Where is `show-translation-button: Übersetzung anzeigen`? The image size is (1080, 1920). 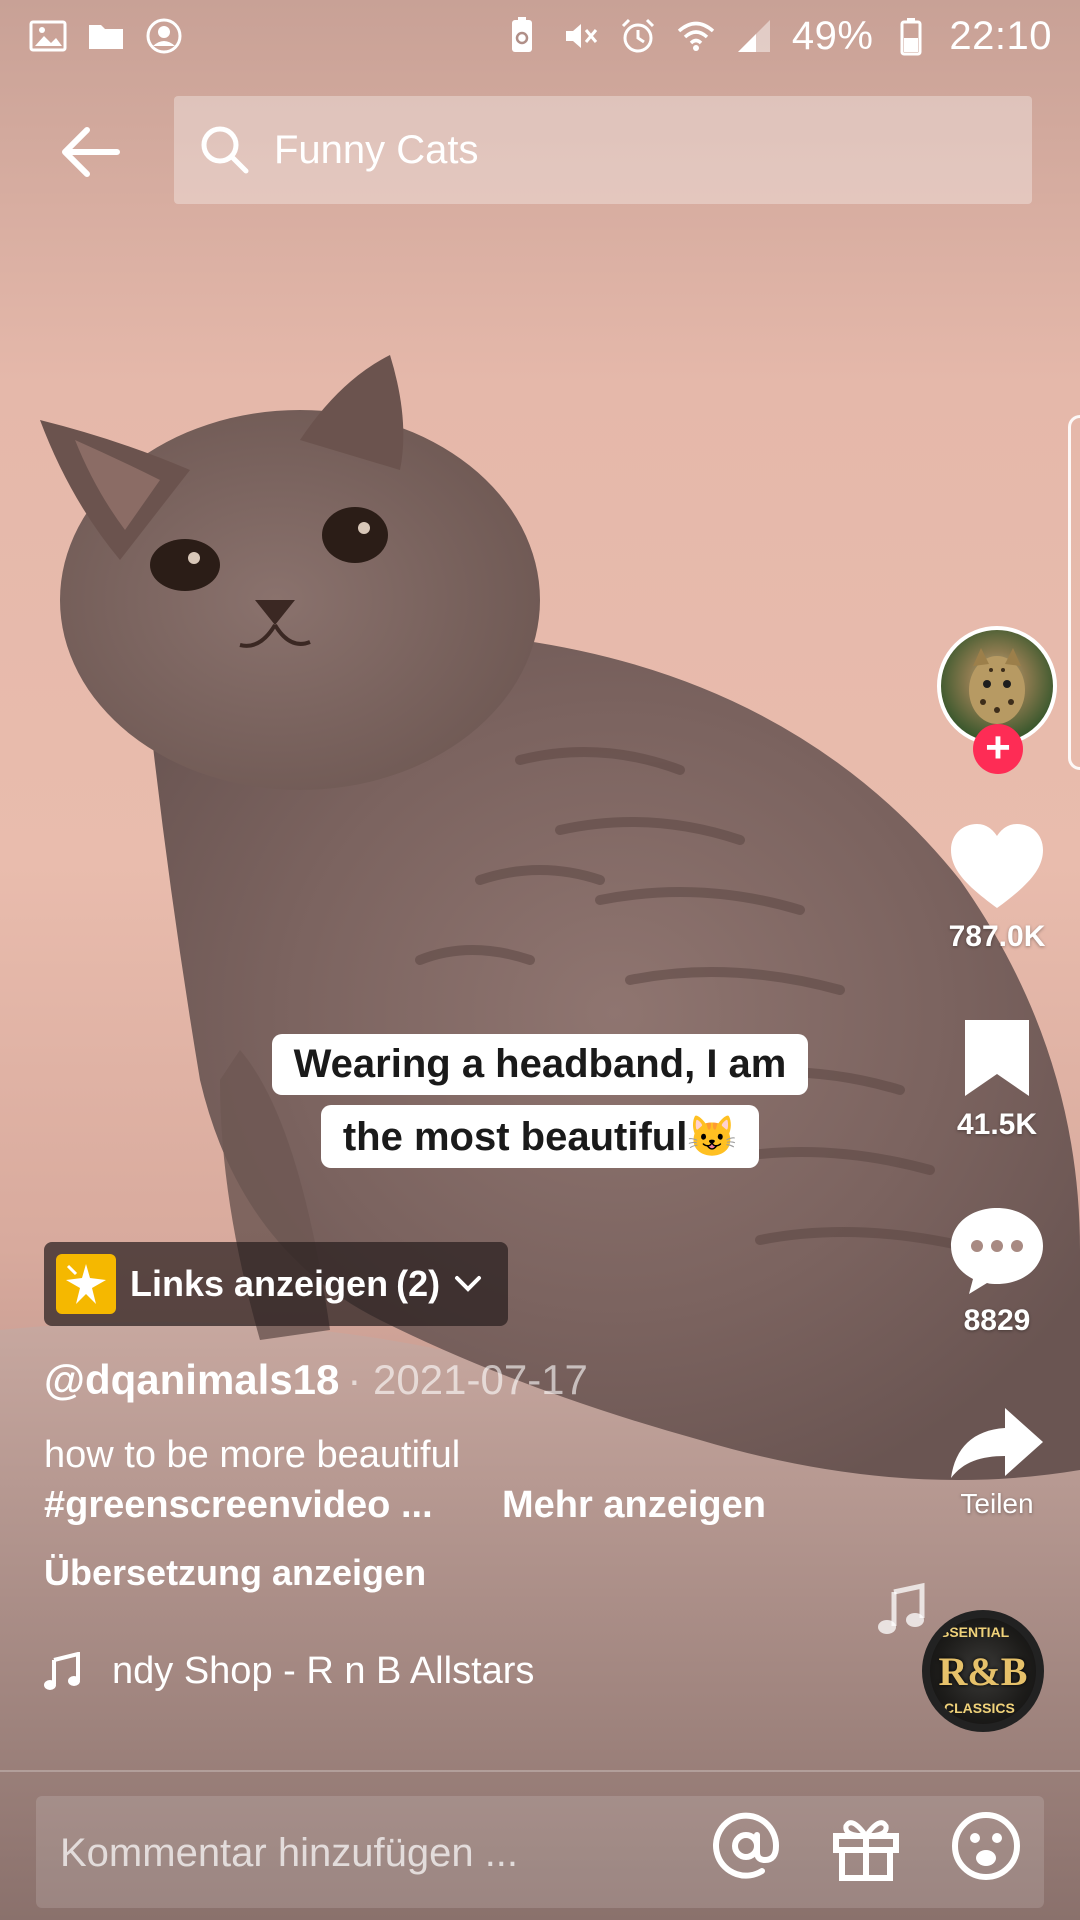 show-translation-button: Übersetzung anzeigen is located at coordinates (235, 1573).